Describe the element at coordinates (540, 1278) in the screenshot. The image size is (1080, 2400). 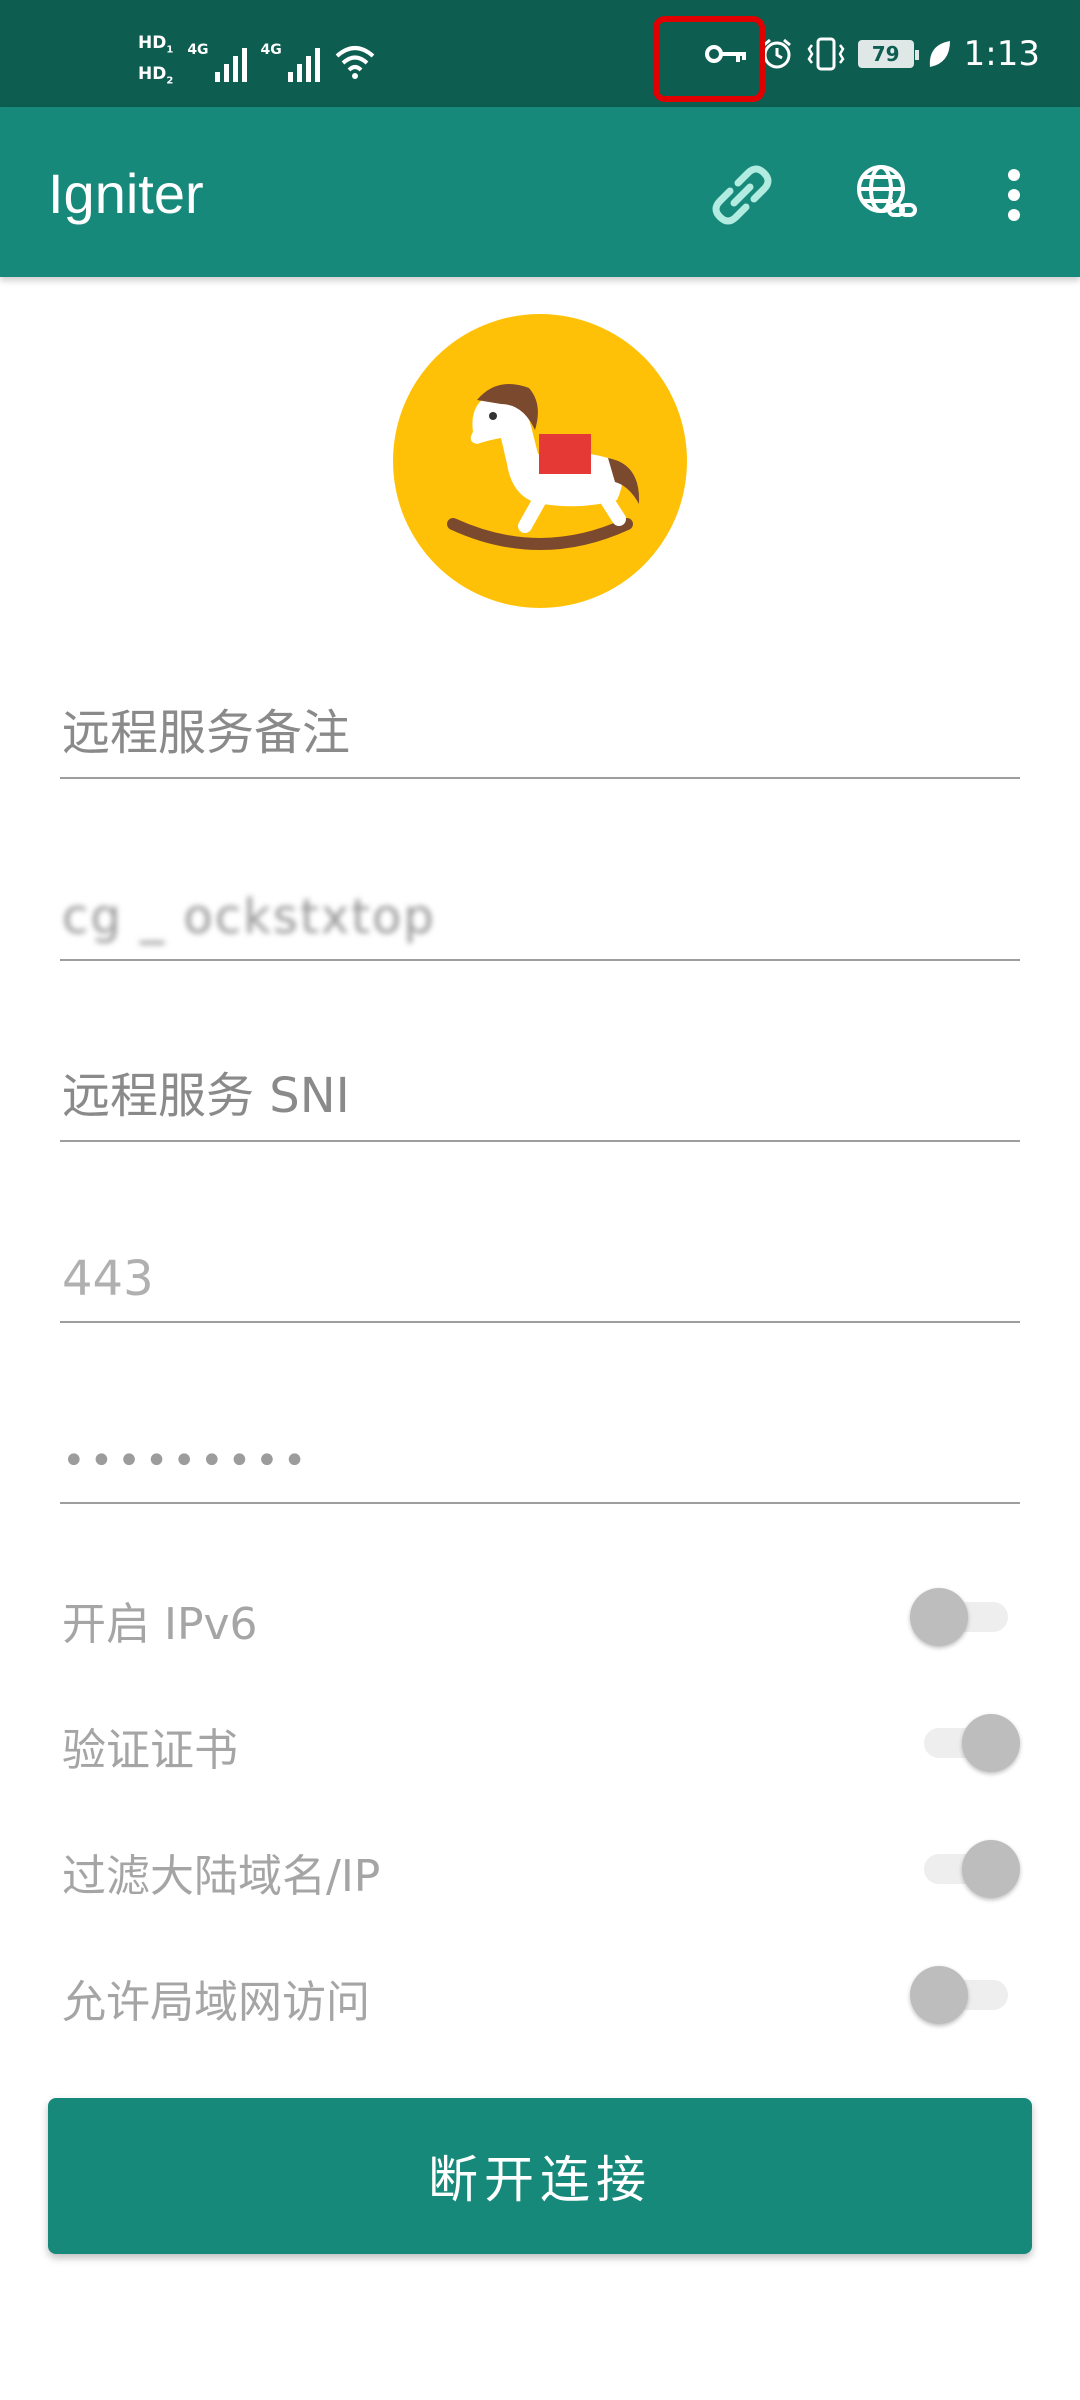
I see `port-field: 443` at that location.